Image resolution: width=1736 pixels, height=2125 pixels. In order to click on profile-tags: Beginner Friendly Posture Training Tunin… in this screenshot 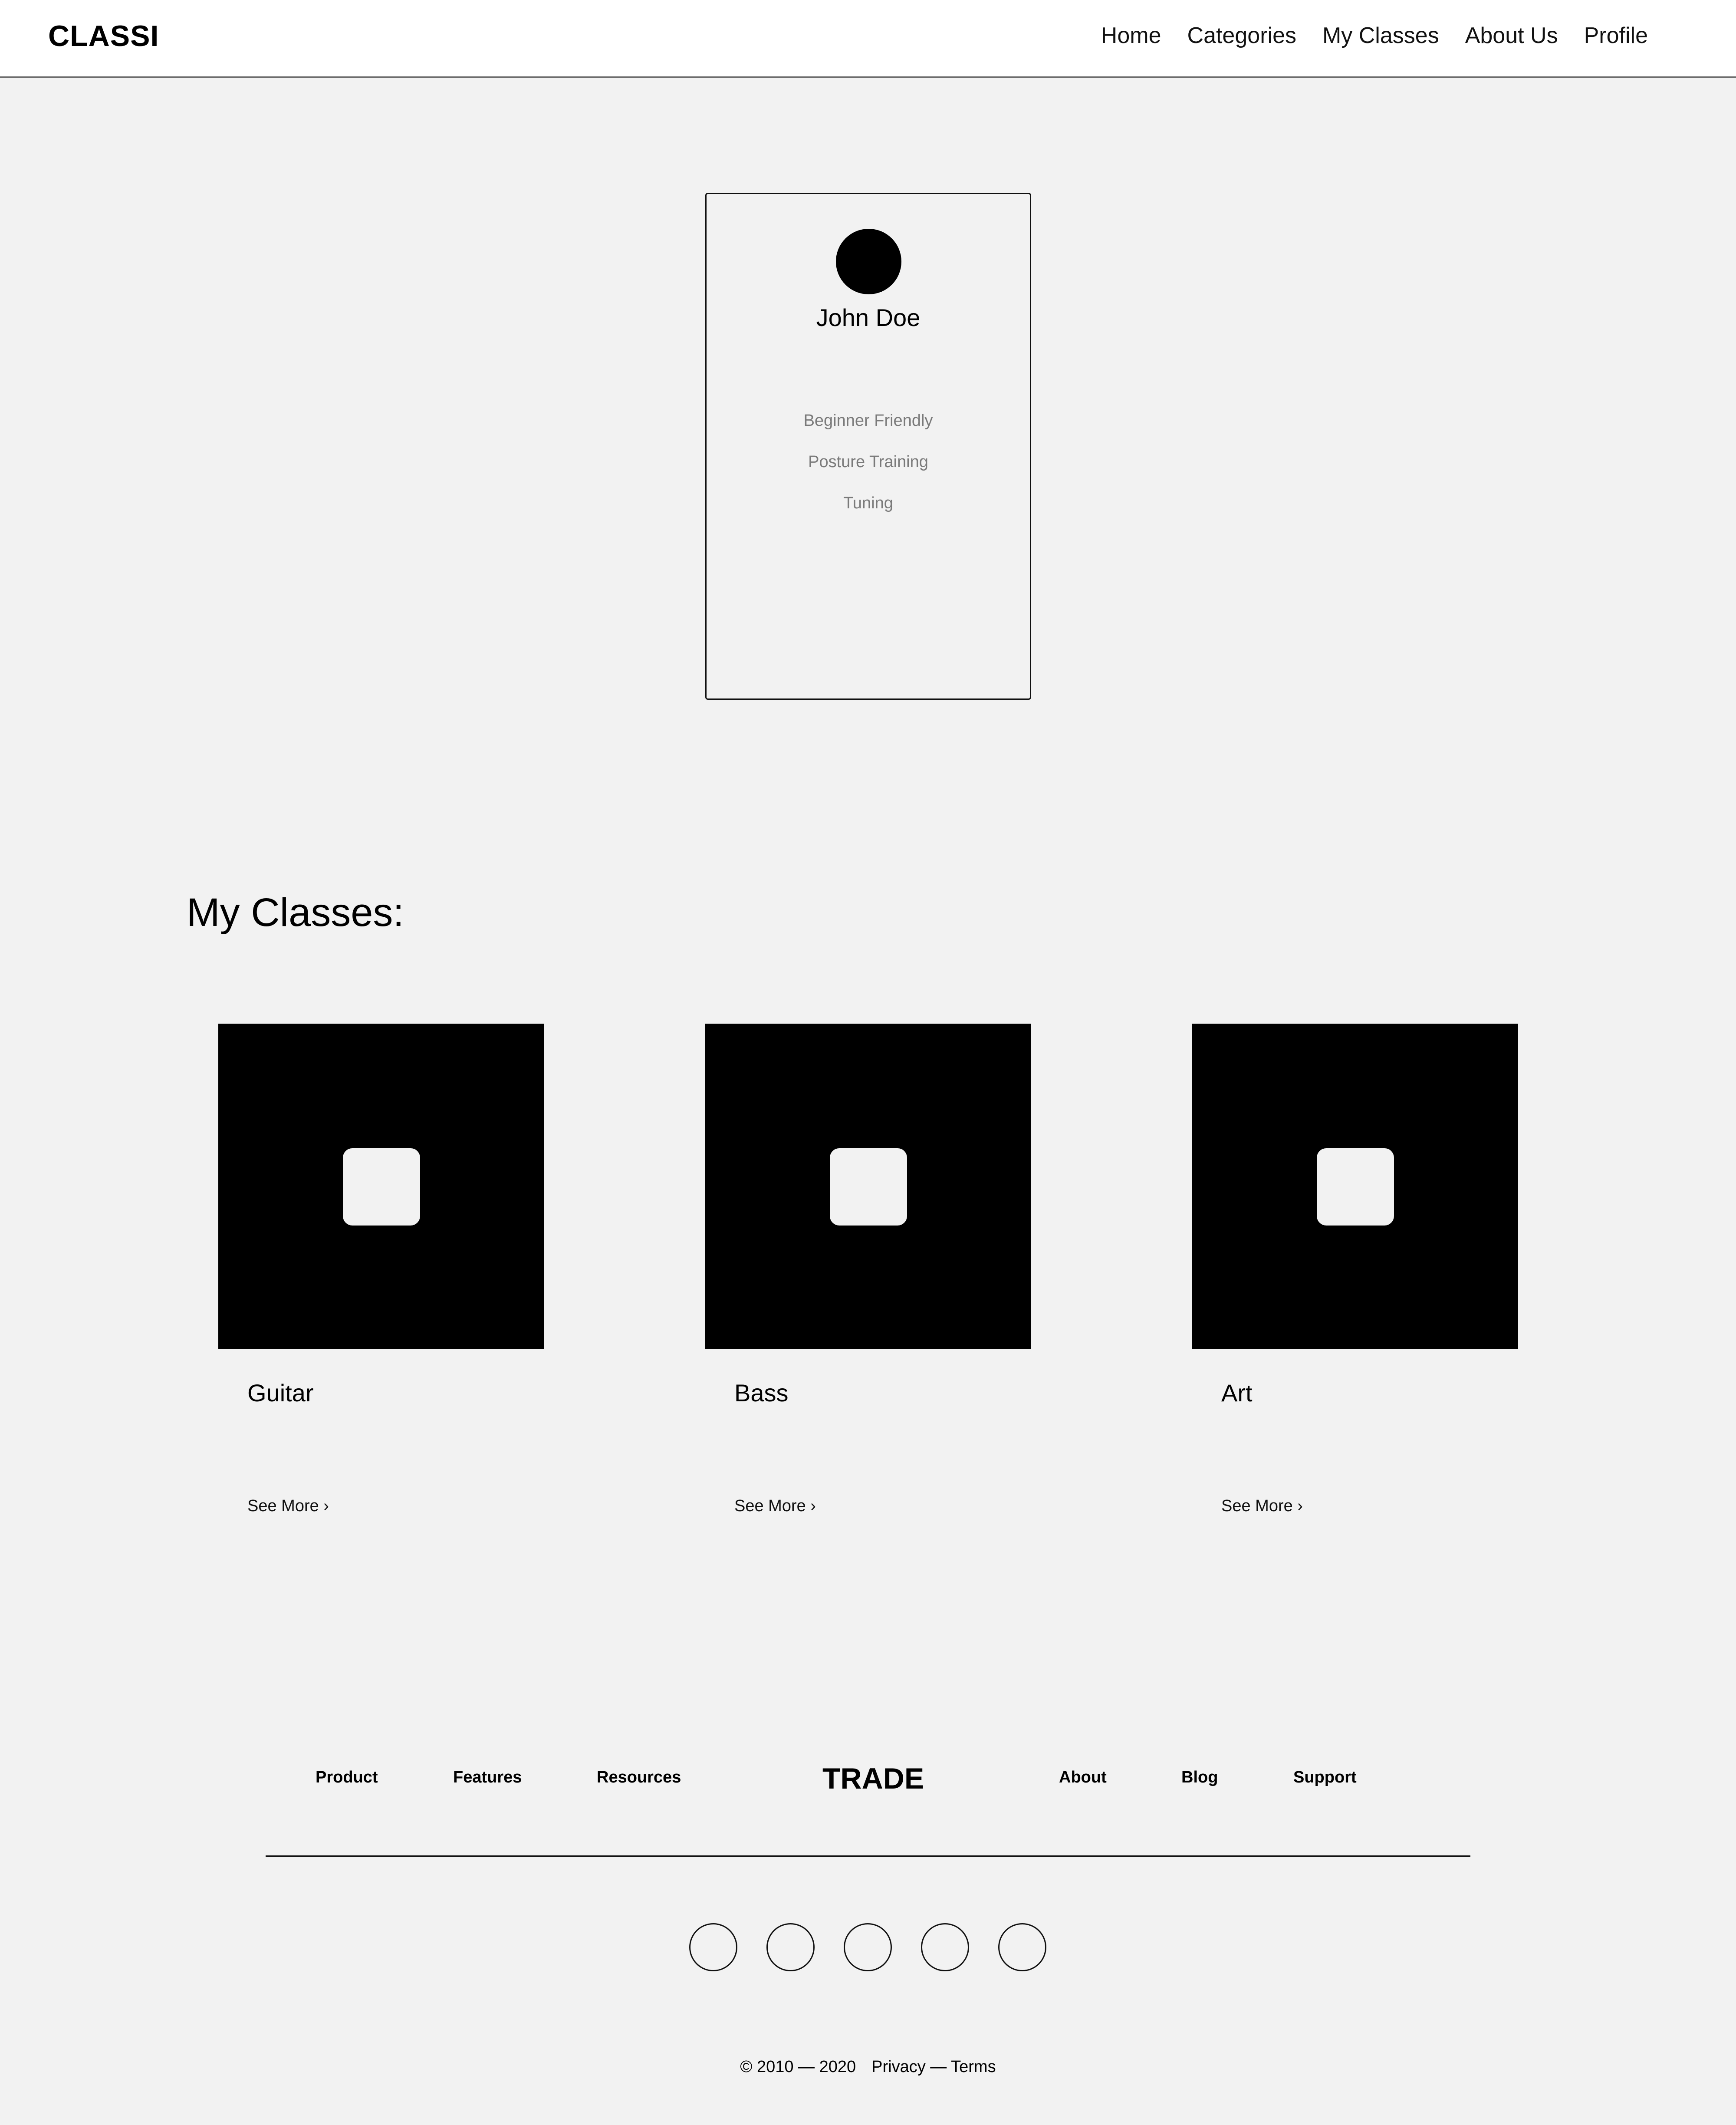, I will do `click(868, 473)`.